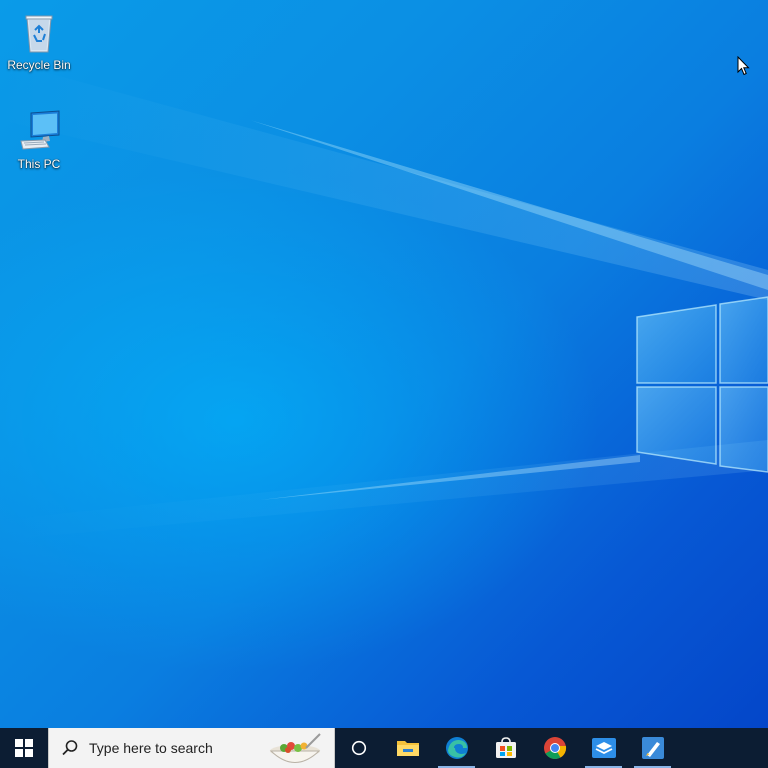  I want to click on windows-logo-icon, so click(24, 748).